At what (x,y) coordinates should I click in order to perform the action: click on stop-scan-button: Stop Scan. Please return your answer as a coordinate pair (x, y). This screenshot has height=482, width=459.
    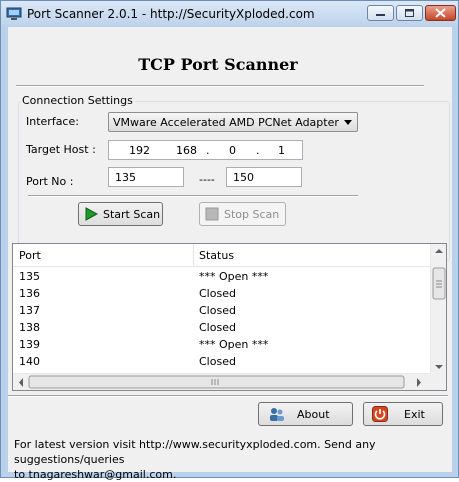
    Looking at the image, I should click on (242, 214).